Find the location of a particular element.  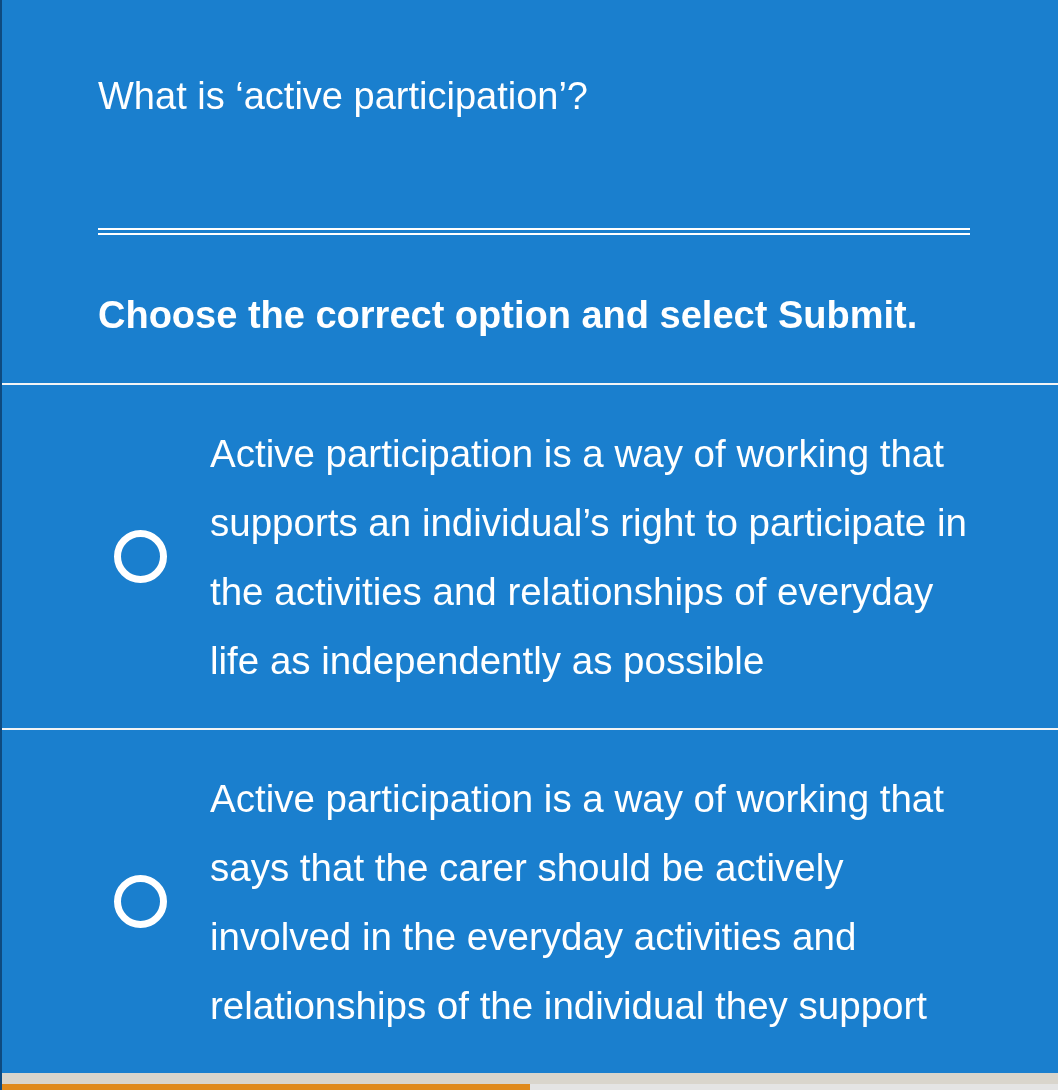

instruction-text: Choose the correct option and select Submit. is located at coordinates (508, 315).